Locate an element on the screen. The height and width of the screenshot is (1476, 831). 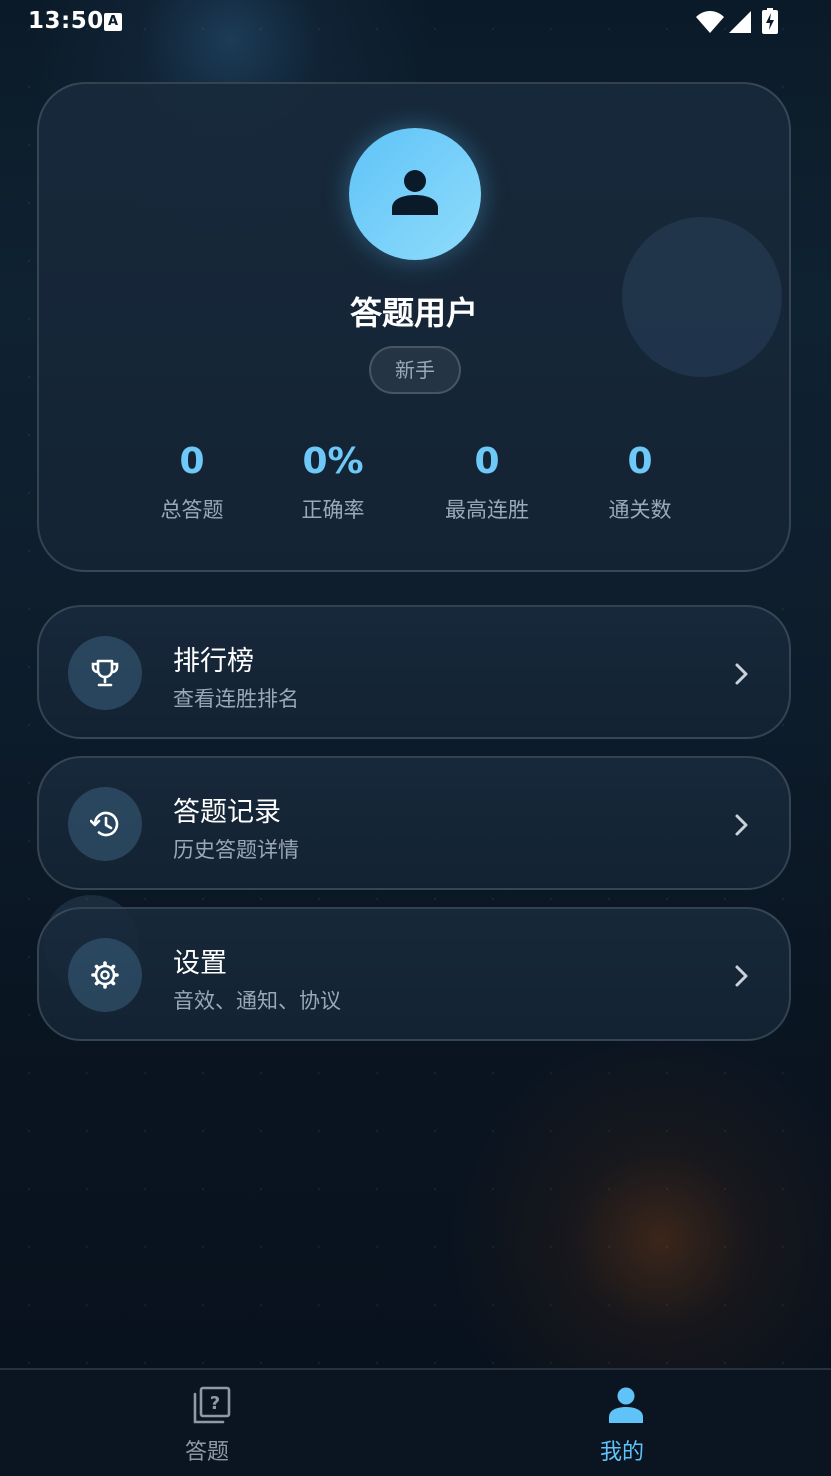
history-icon is located at coordinates (104, 824).